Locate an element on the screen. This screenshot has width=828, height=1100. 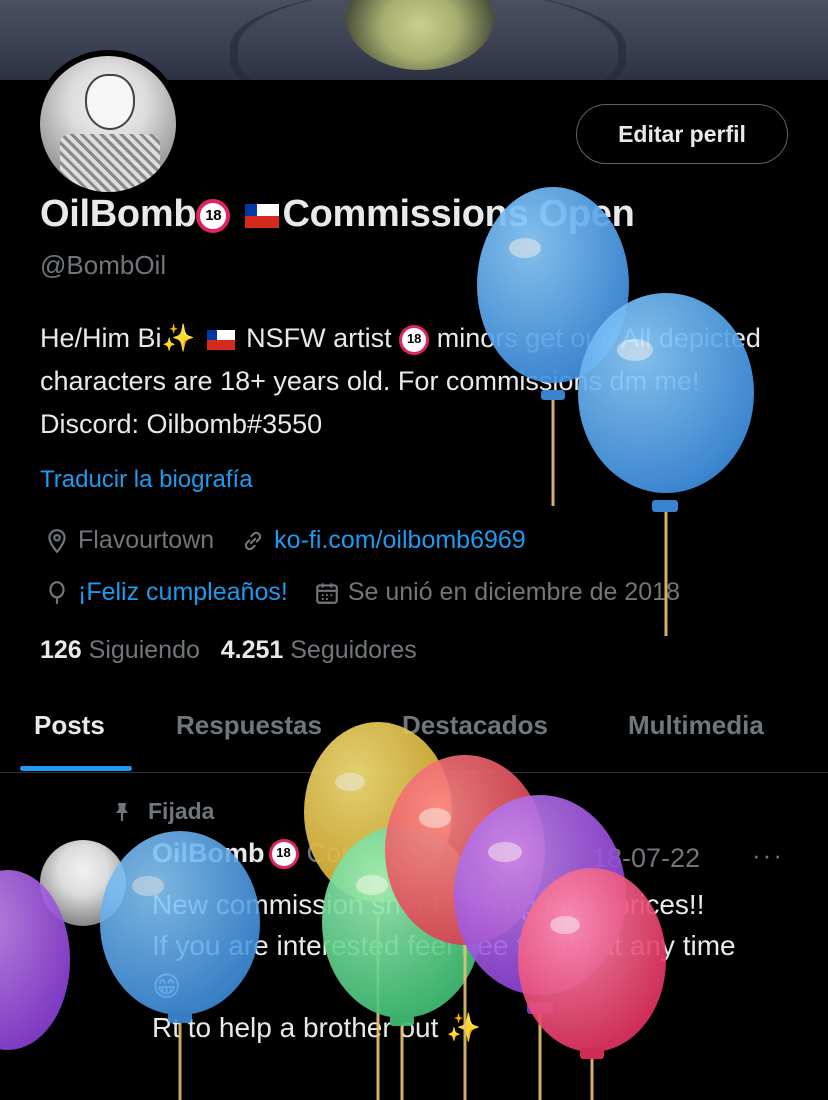
display-name: OilBomb 18 Commissions Open is located at coordinates (337, 214).